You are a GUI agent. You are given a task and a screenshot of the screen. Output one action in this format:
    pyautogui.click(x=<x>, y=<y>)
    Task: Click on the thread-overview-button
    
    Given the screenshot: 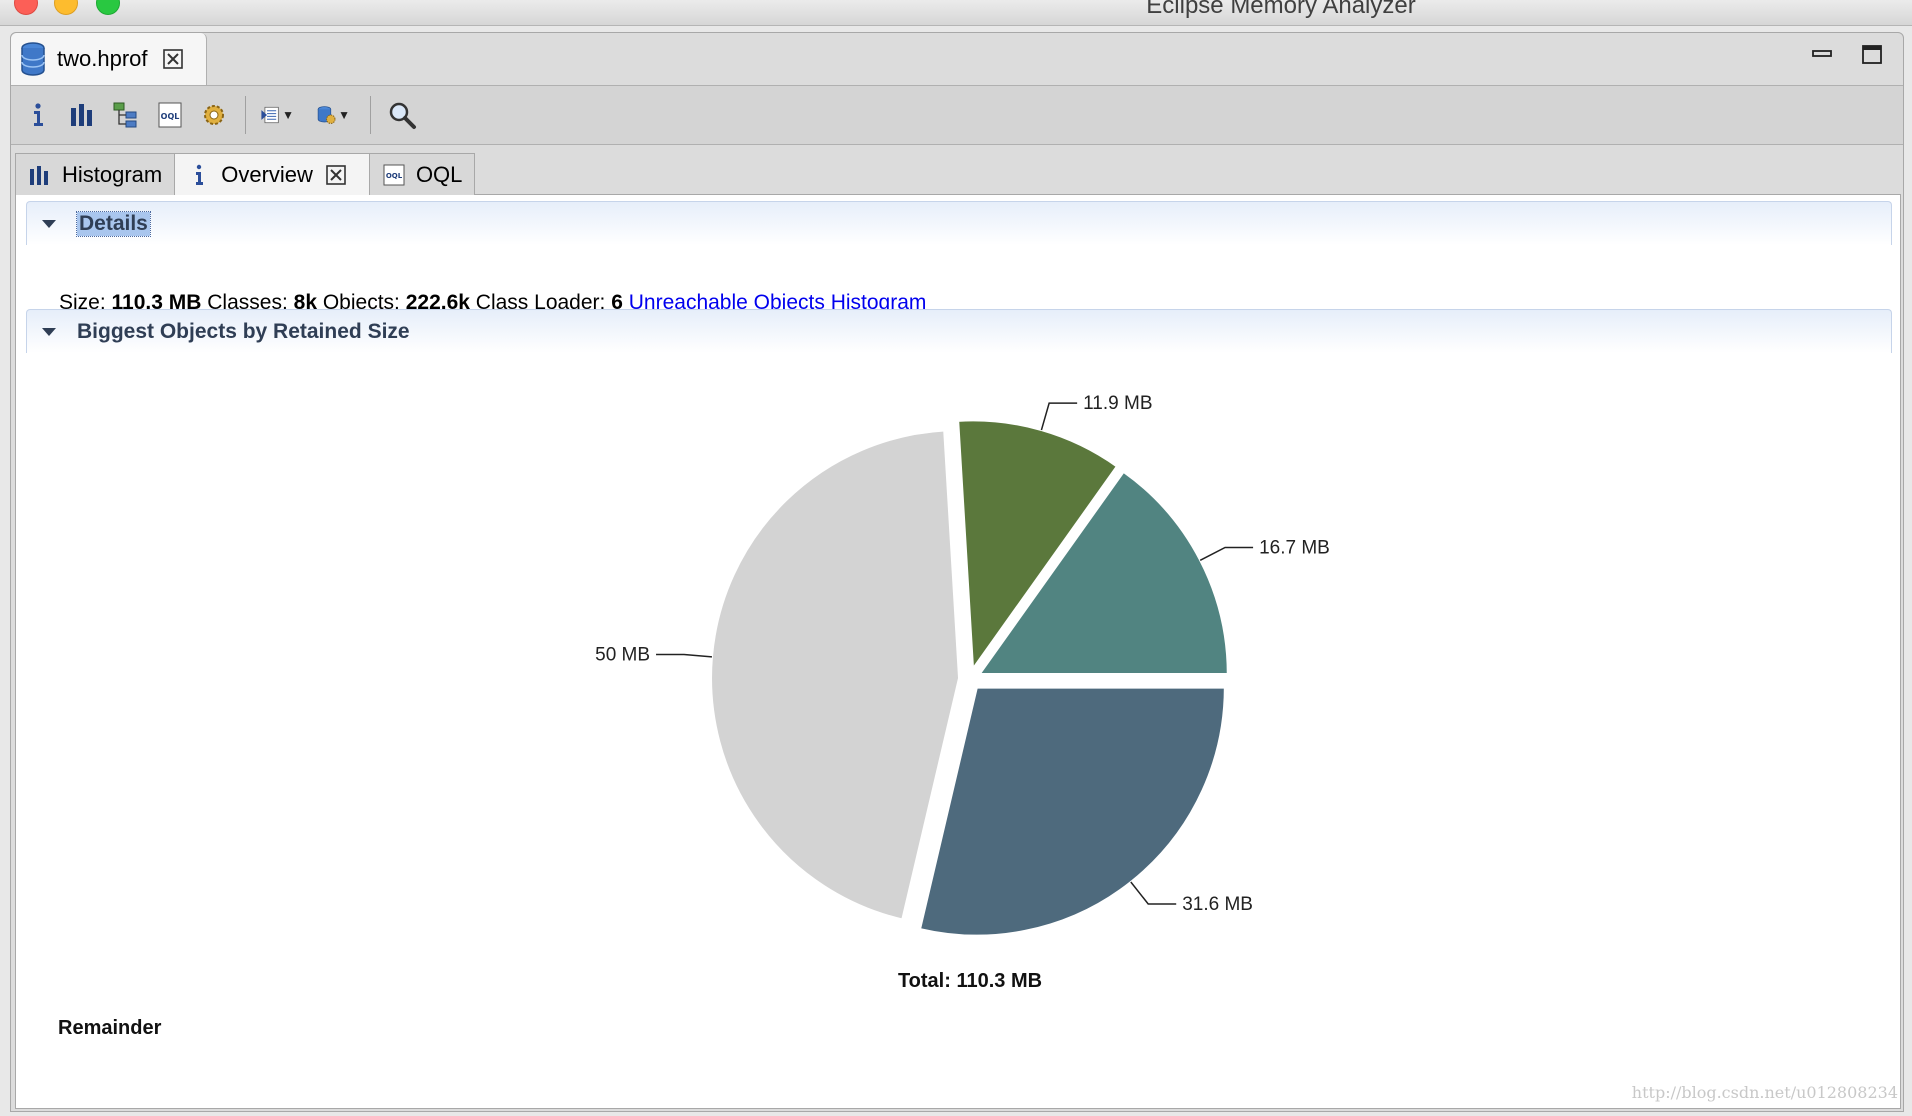 What is the action you would take?
    pyautogui.click(x=214, y=115)
    